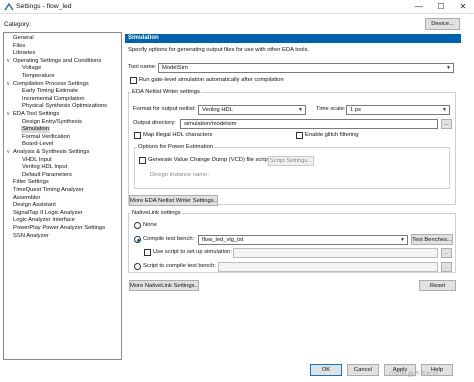 The width and height of the screenshot is (474, 382). Describe the element at coordinates (463, 7) in the screenshot. I see `close-window-button: ✕` at that location.